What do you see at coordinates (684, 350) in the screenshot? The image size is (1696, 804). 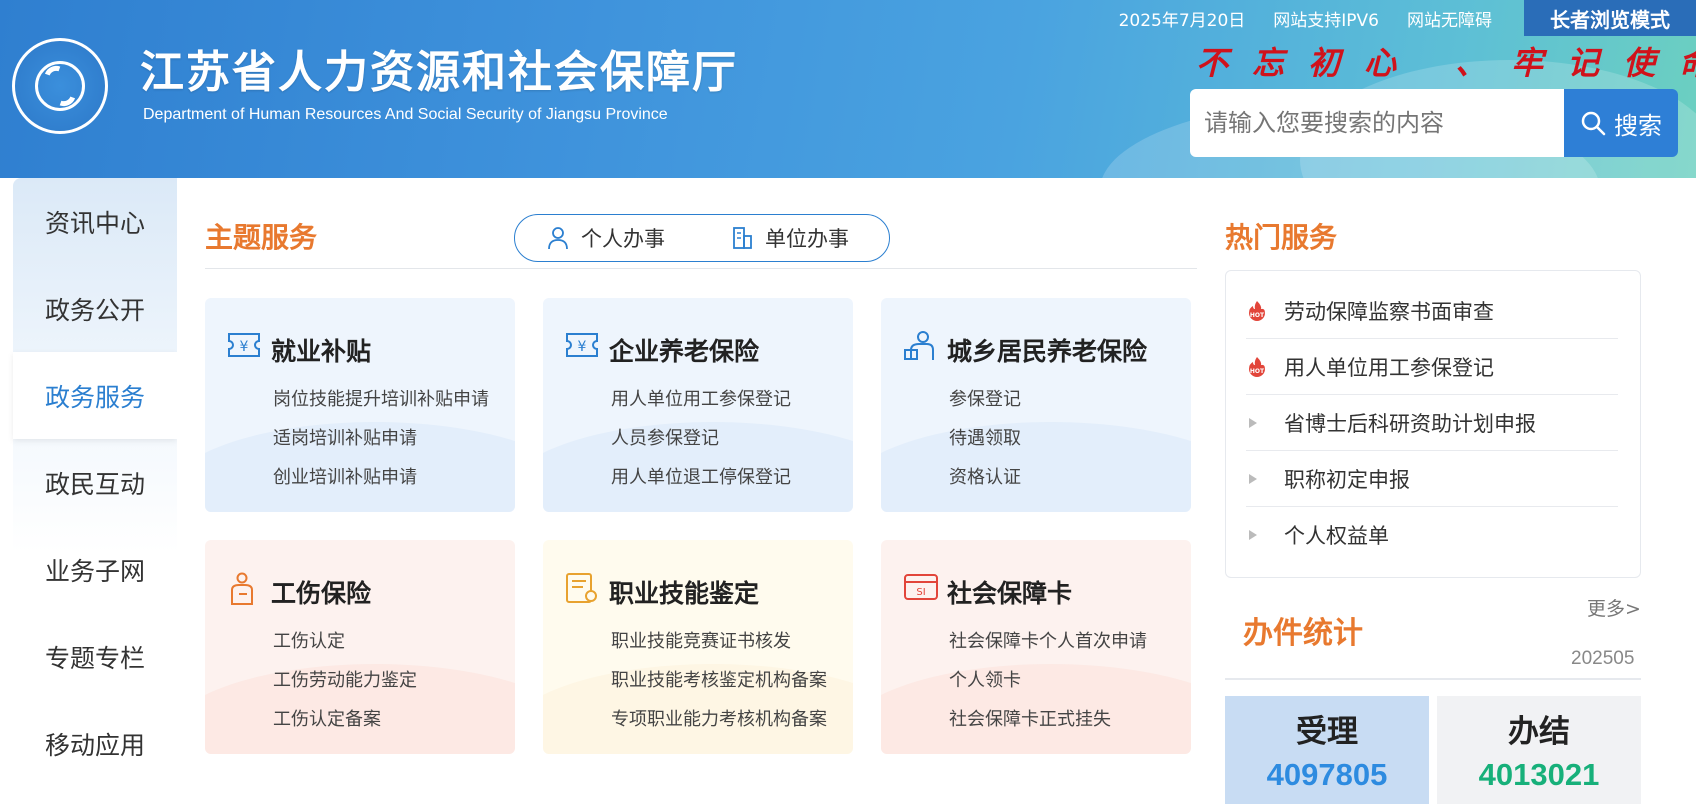 I see `card-title: 企业养老保险` at bounding box center [684, 350].